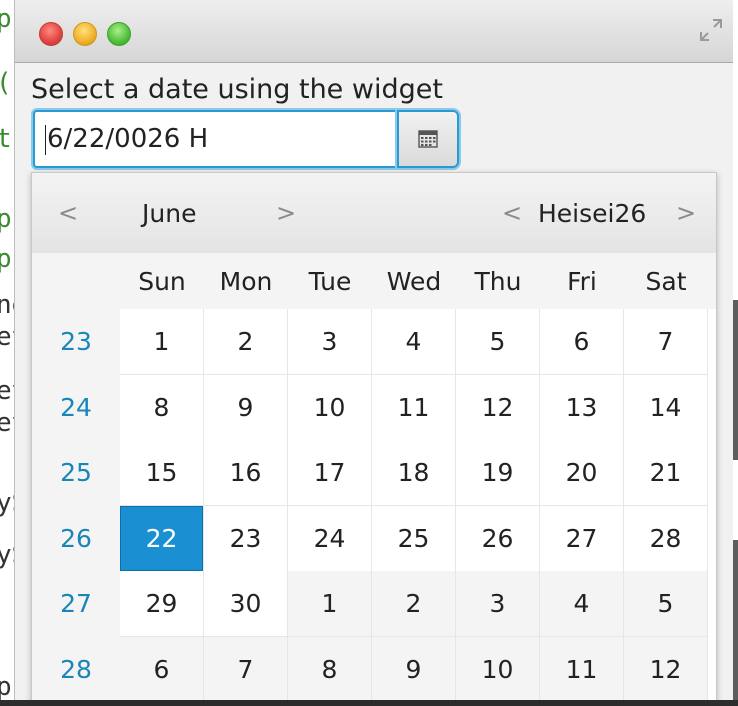  Describe the element at coordinates (666, 538) in the screenshot. I see `day-cell: 28` at that location.